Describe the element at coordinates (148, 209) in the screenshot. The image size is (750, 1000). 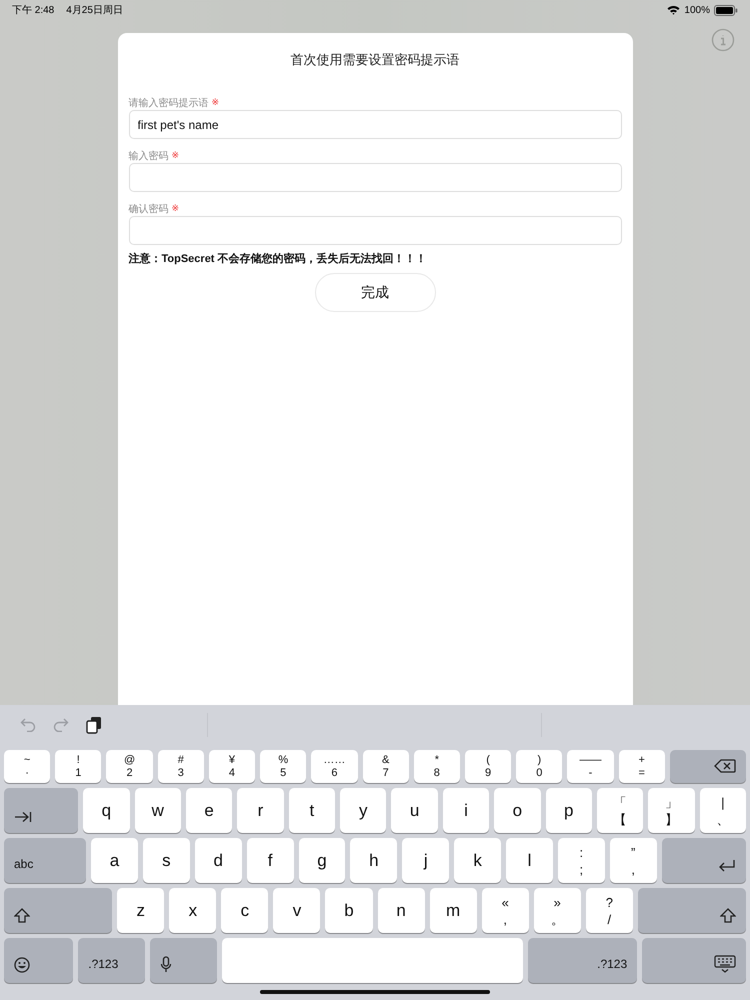
I see `field-label: 确认密码` at that location.